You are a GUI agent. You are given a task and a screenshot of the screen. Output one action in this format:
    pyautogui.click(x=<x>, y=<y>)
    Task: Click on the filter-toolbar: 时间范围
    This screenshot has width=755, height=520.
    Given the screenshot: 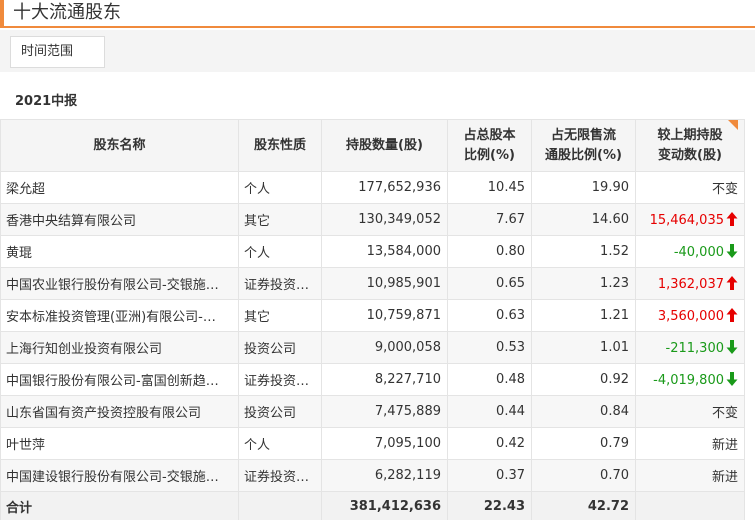 What is the action you would take?
    pyautogui.click(x=377, y=51)
    